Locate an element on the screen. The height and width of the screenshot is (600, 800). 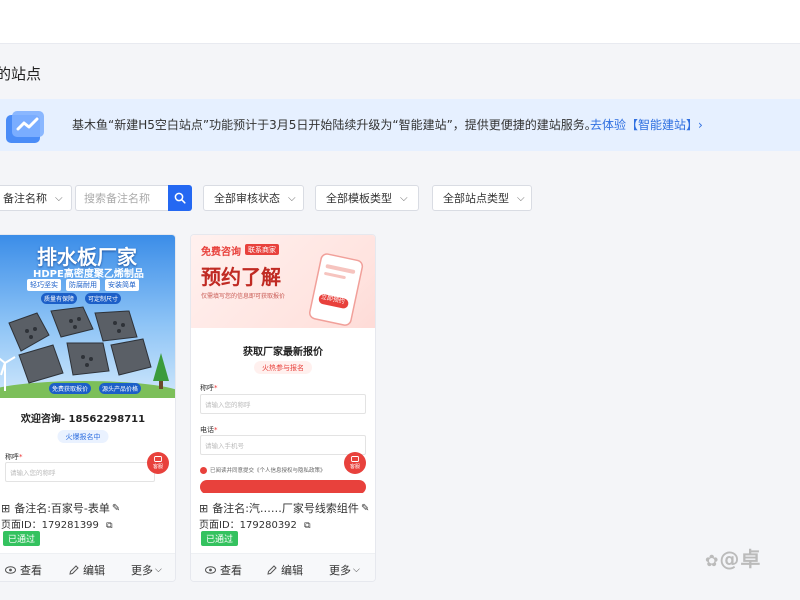
hero-tag: 防腐耐用 is located at coordinates (83, 285).